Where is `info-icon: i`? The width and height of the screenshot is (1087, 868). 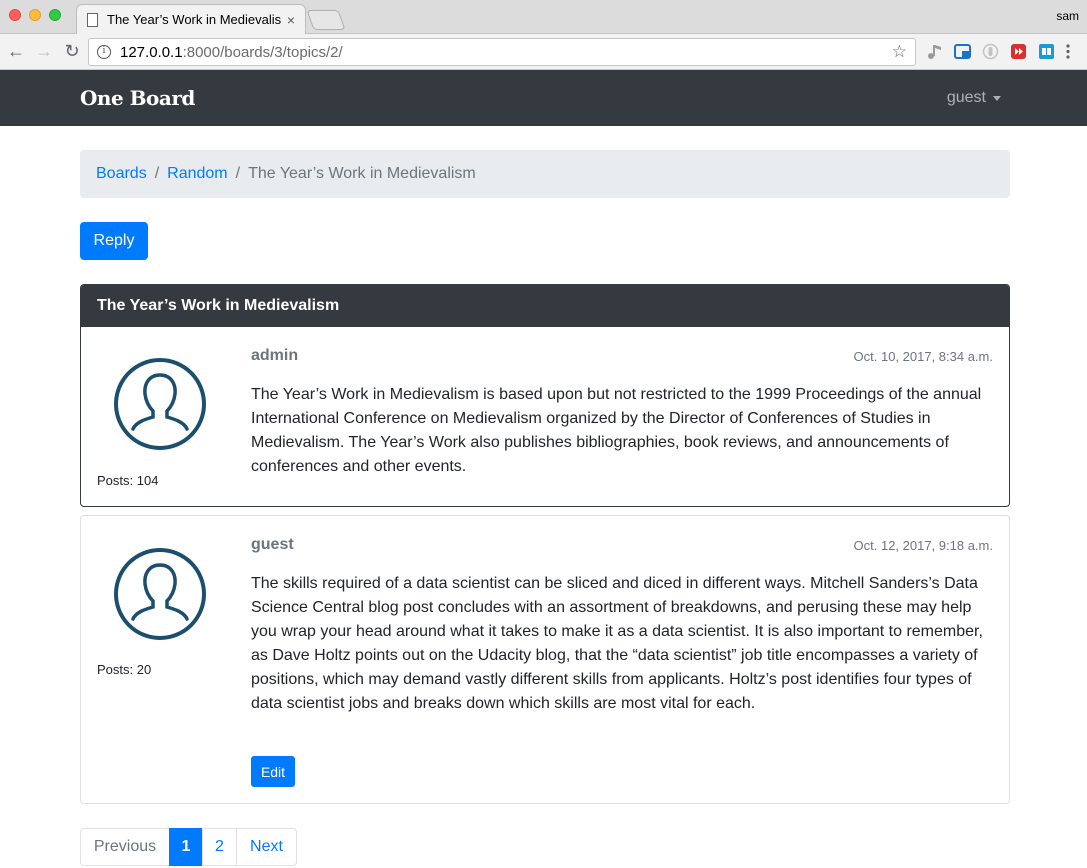 info-icon: i is located at coordinates (104, 52).